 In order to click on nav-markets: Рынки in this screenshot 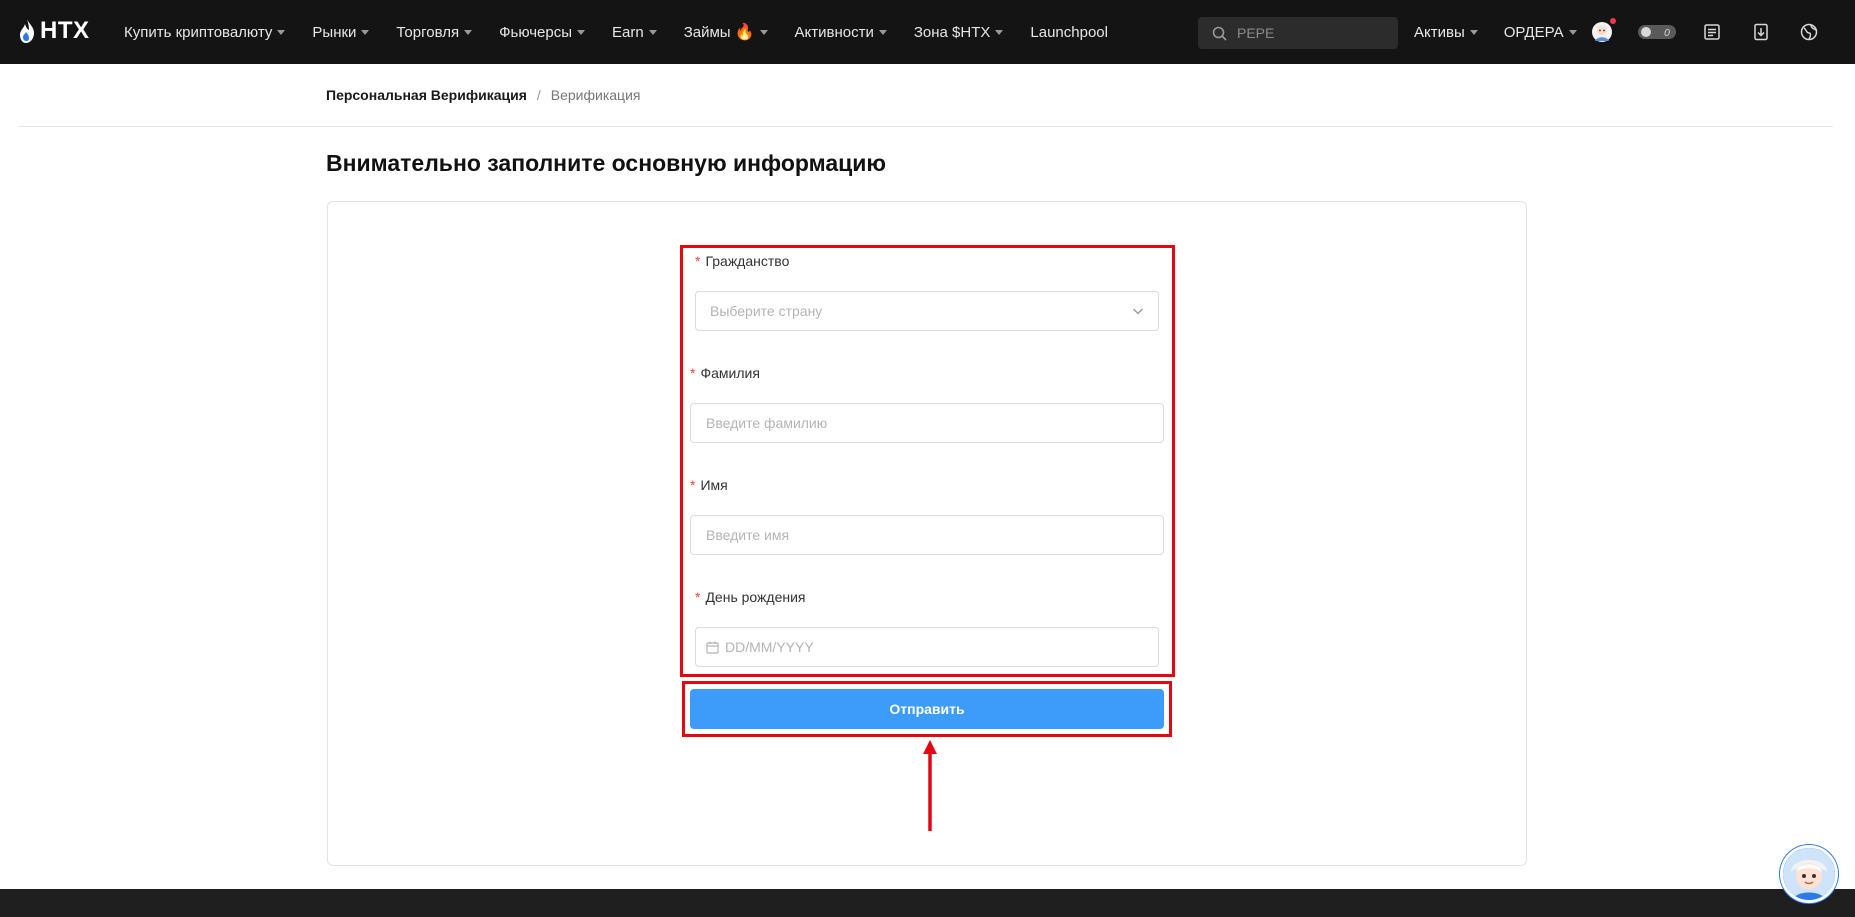, I will do `click(341, 32)`.